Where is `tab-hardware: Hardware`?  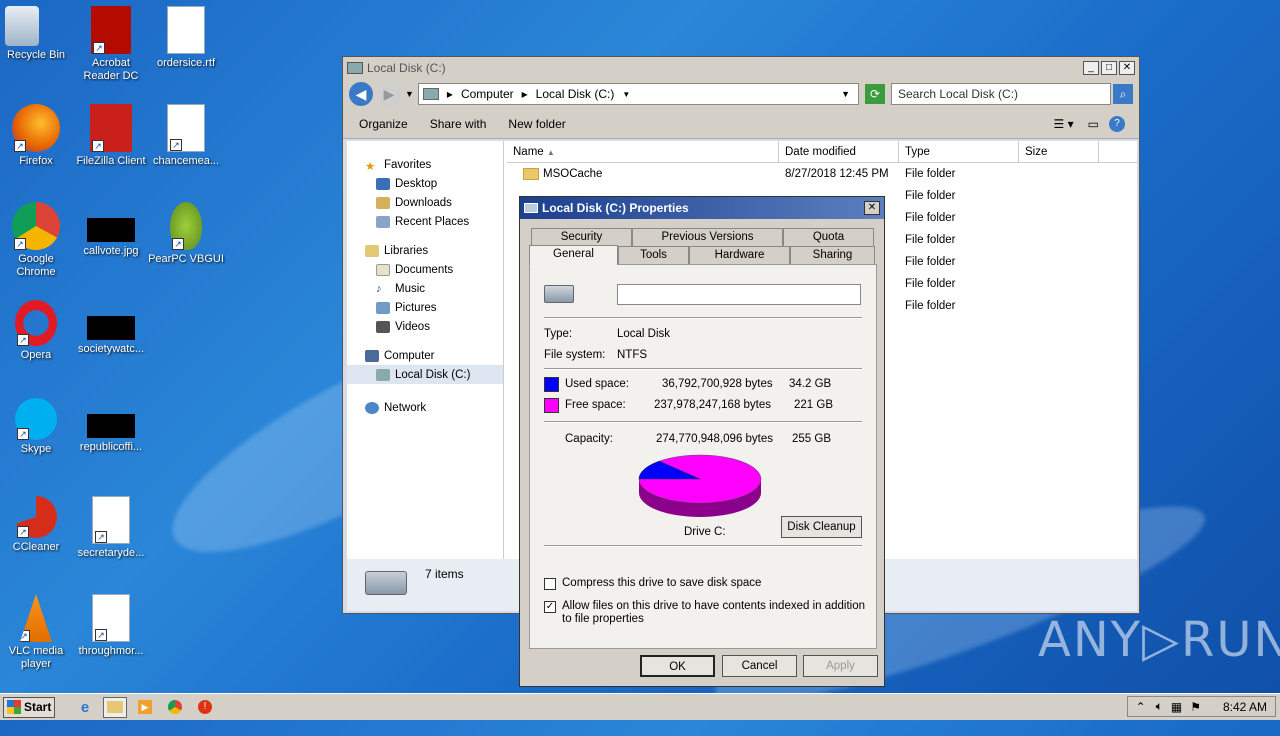
tab-hardware: Hardware is located at coordinates (739, 255).